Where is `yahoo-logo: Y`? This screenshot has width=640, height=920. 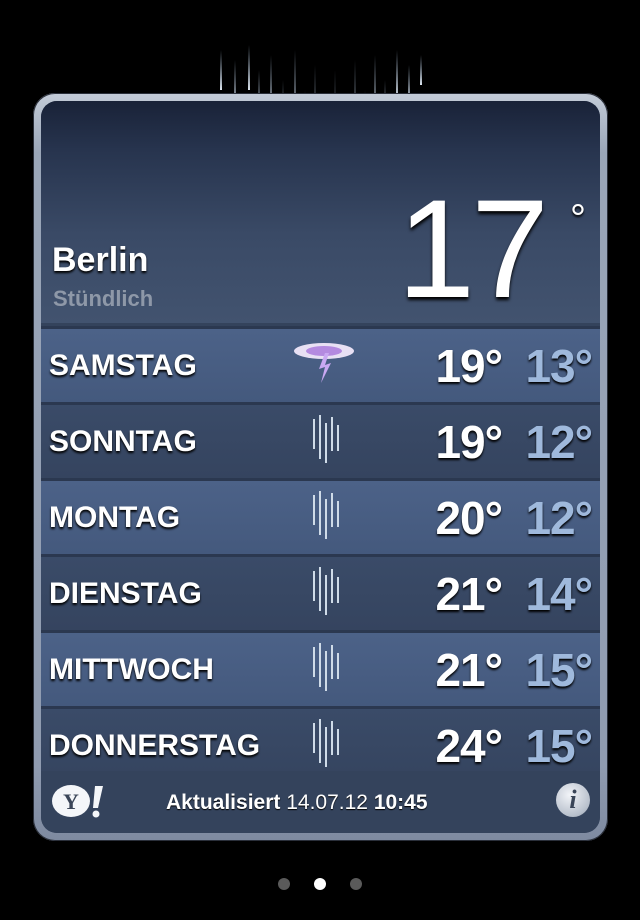
yahoo-logo: Y is located at coordinates (79, 801).